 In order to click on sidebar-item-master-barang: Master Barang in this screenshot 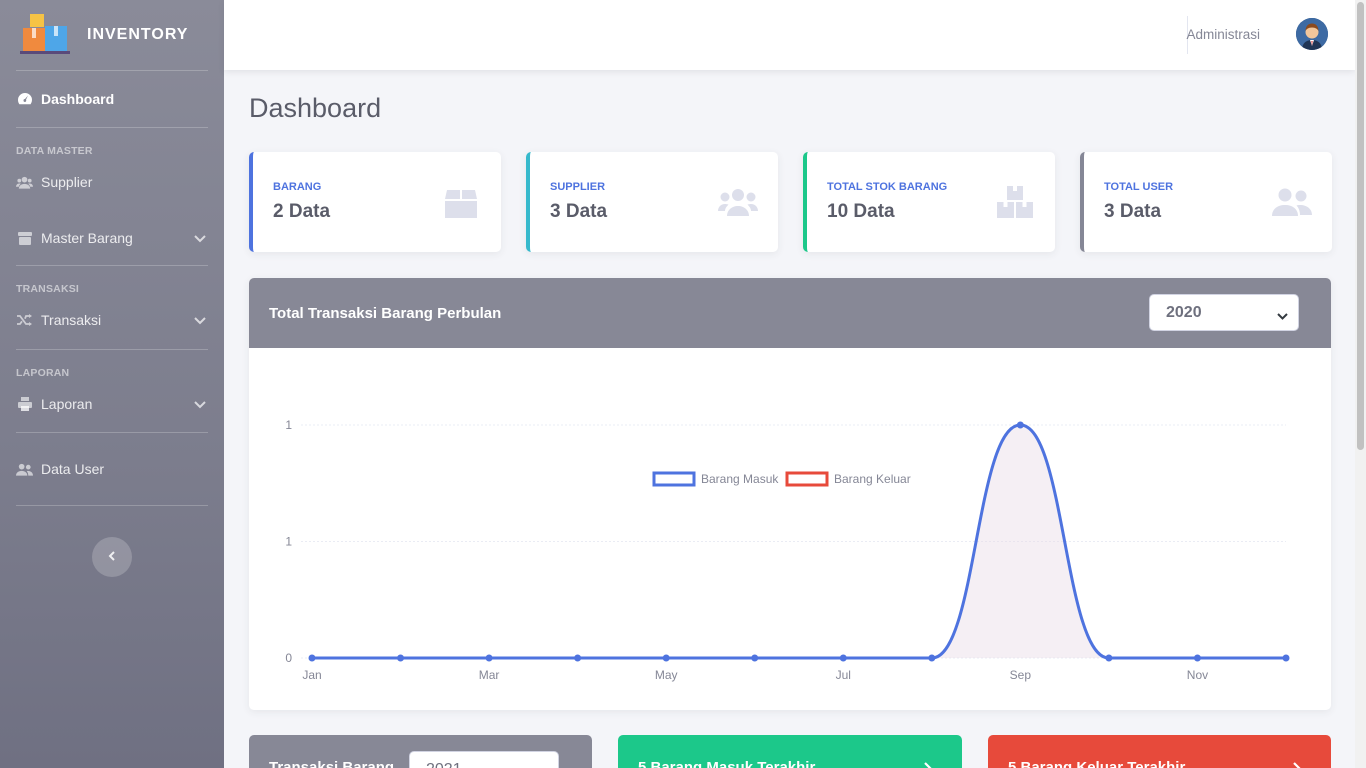, I will do `click(112, 238)`.